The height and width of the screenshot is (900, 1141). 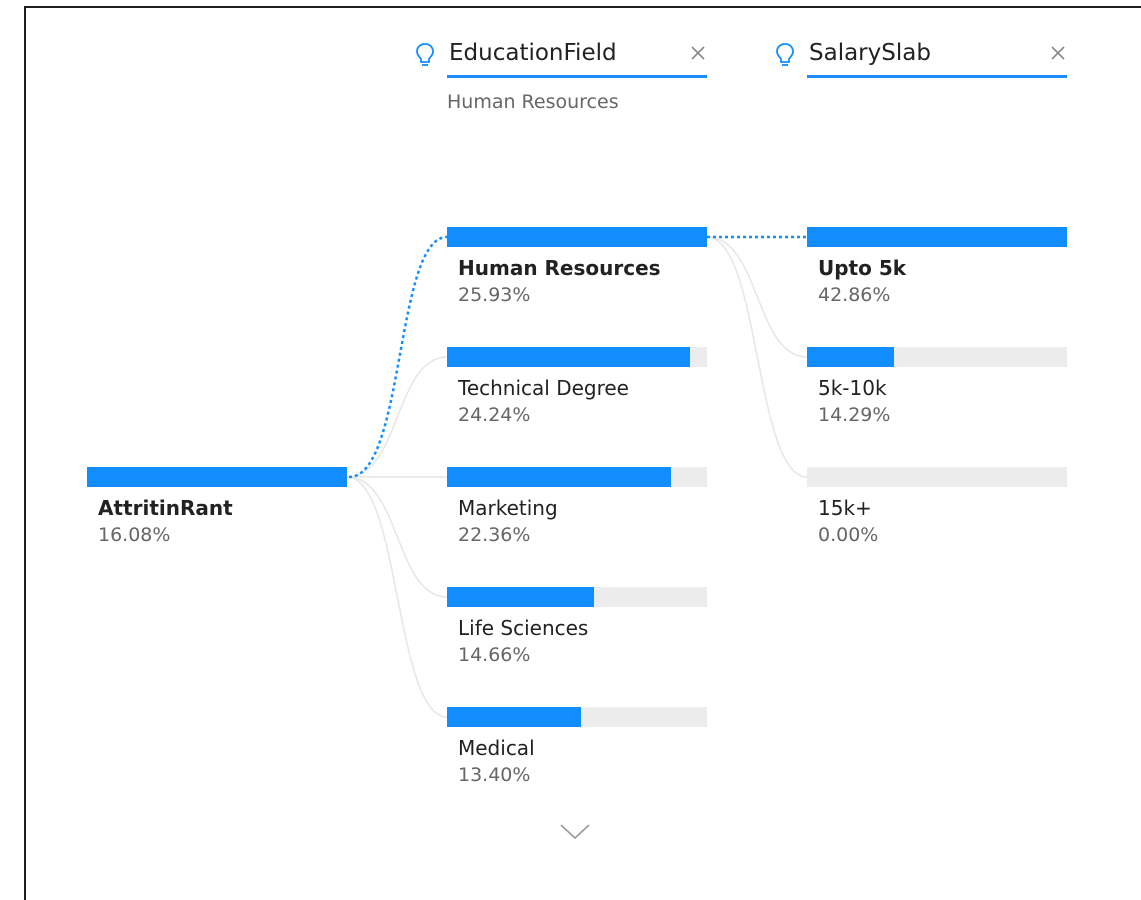 I want to click on node-label: Upto 5k, so click(x=862, y=268).